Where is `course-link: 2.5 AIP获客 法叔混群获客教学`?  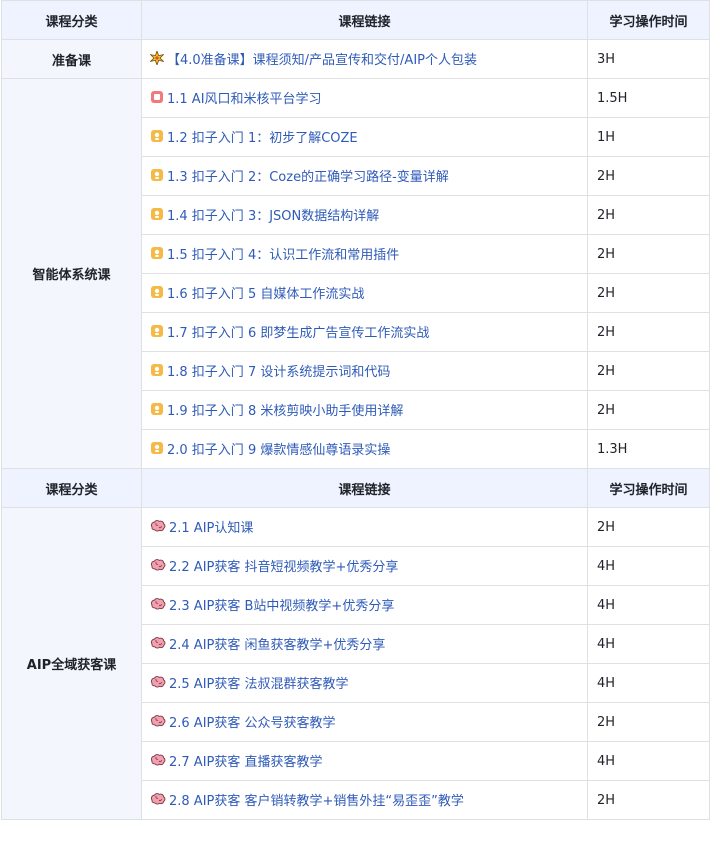
course-link: 2.5 AIP获客 法叔混群获客教学 is located at coordinates (249, 682).